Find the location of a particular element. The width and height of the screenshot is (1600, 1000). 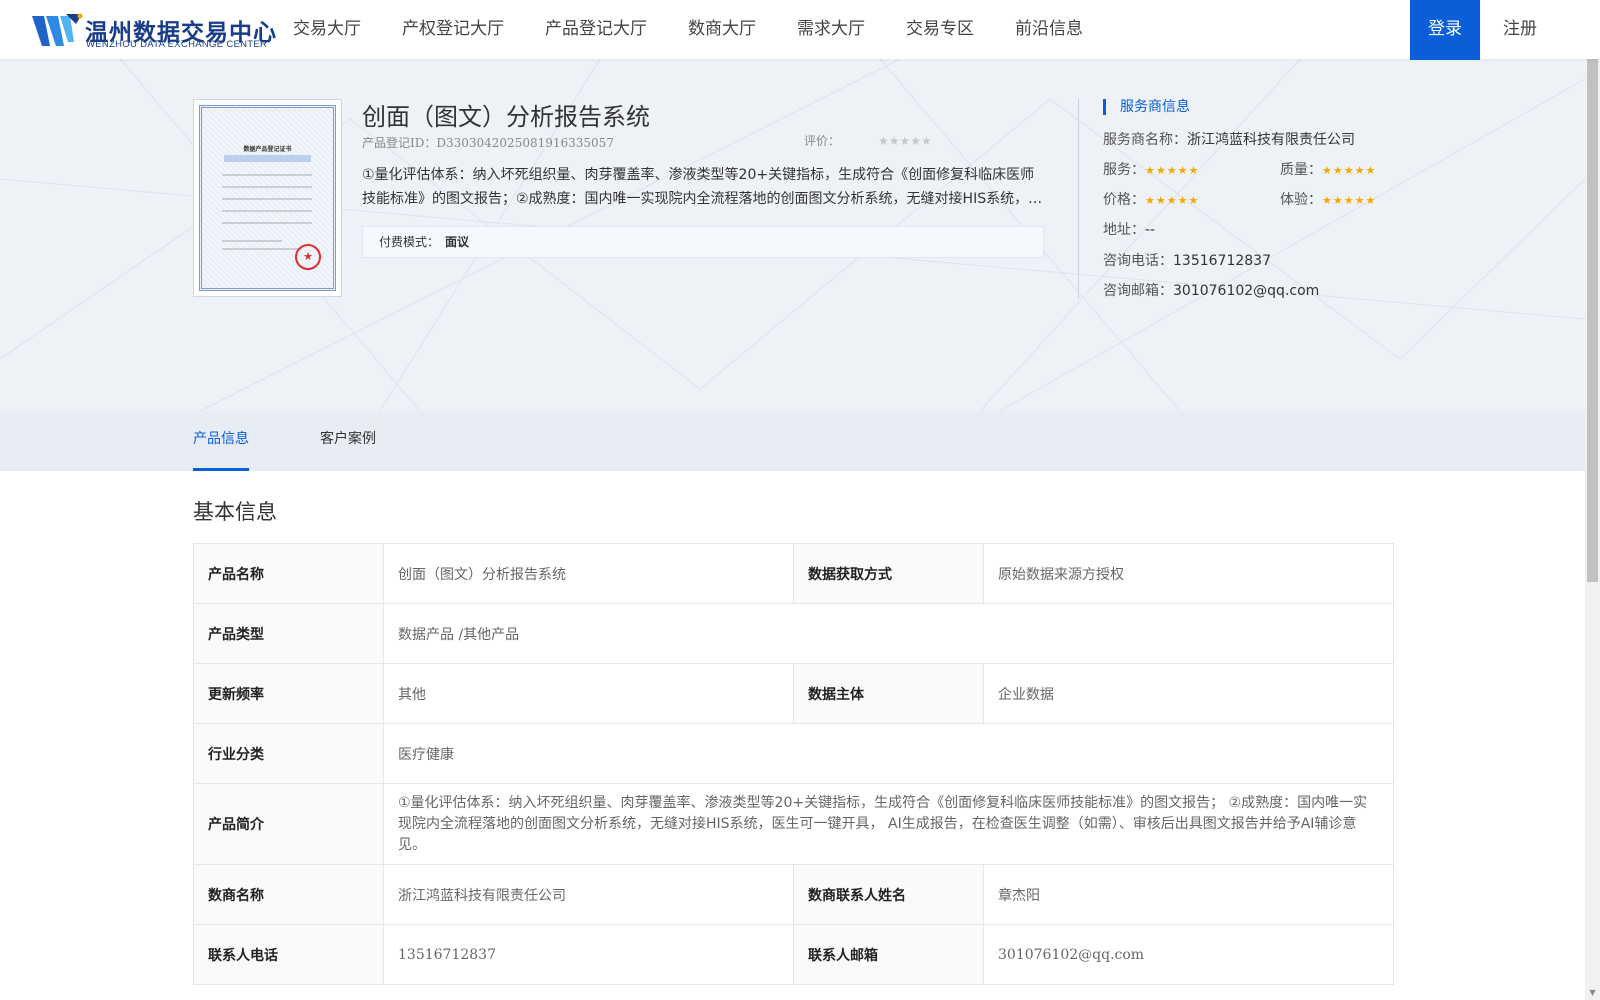

scrollbar-thumb is located at coordinates (1592, 299).